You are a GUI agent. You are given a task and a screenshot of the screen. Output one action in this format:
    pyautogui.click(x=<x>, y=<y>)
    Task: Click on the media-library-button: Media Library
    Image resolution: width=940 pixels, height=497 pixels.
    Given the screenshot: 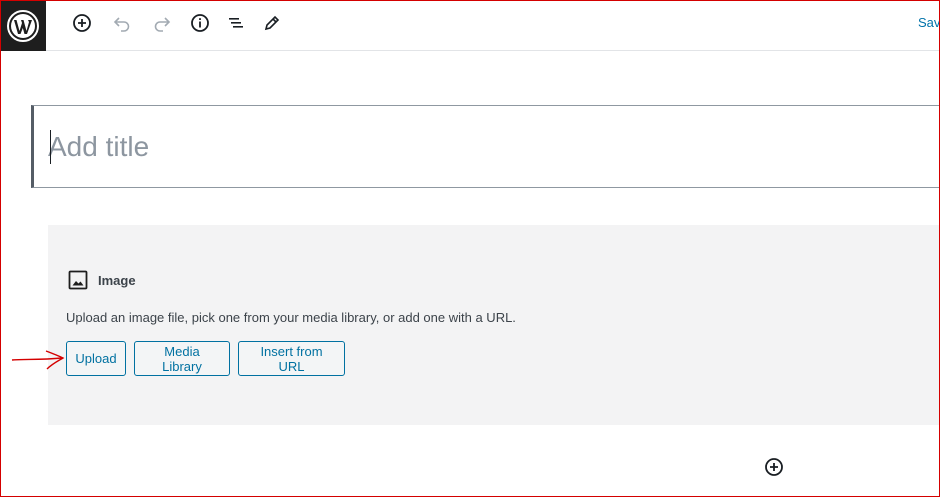 What is the action you would take?
    pyautogui.click(x=182, y=358)
    